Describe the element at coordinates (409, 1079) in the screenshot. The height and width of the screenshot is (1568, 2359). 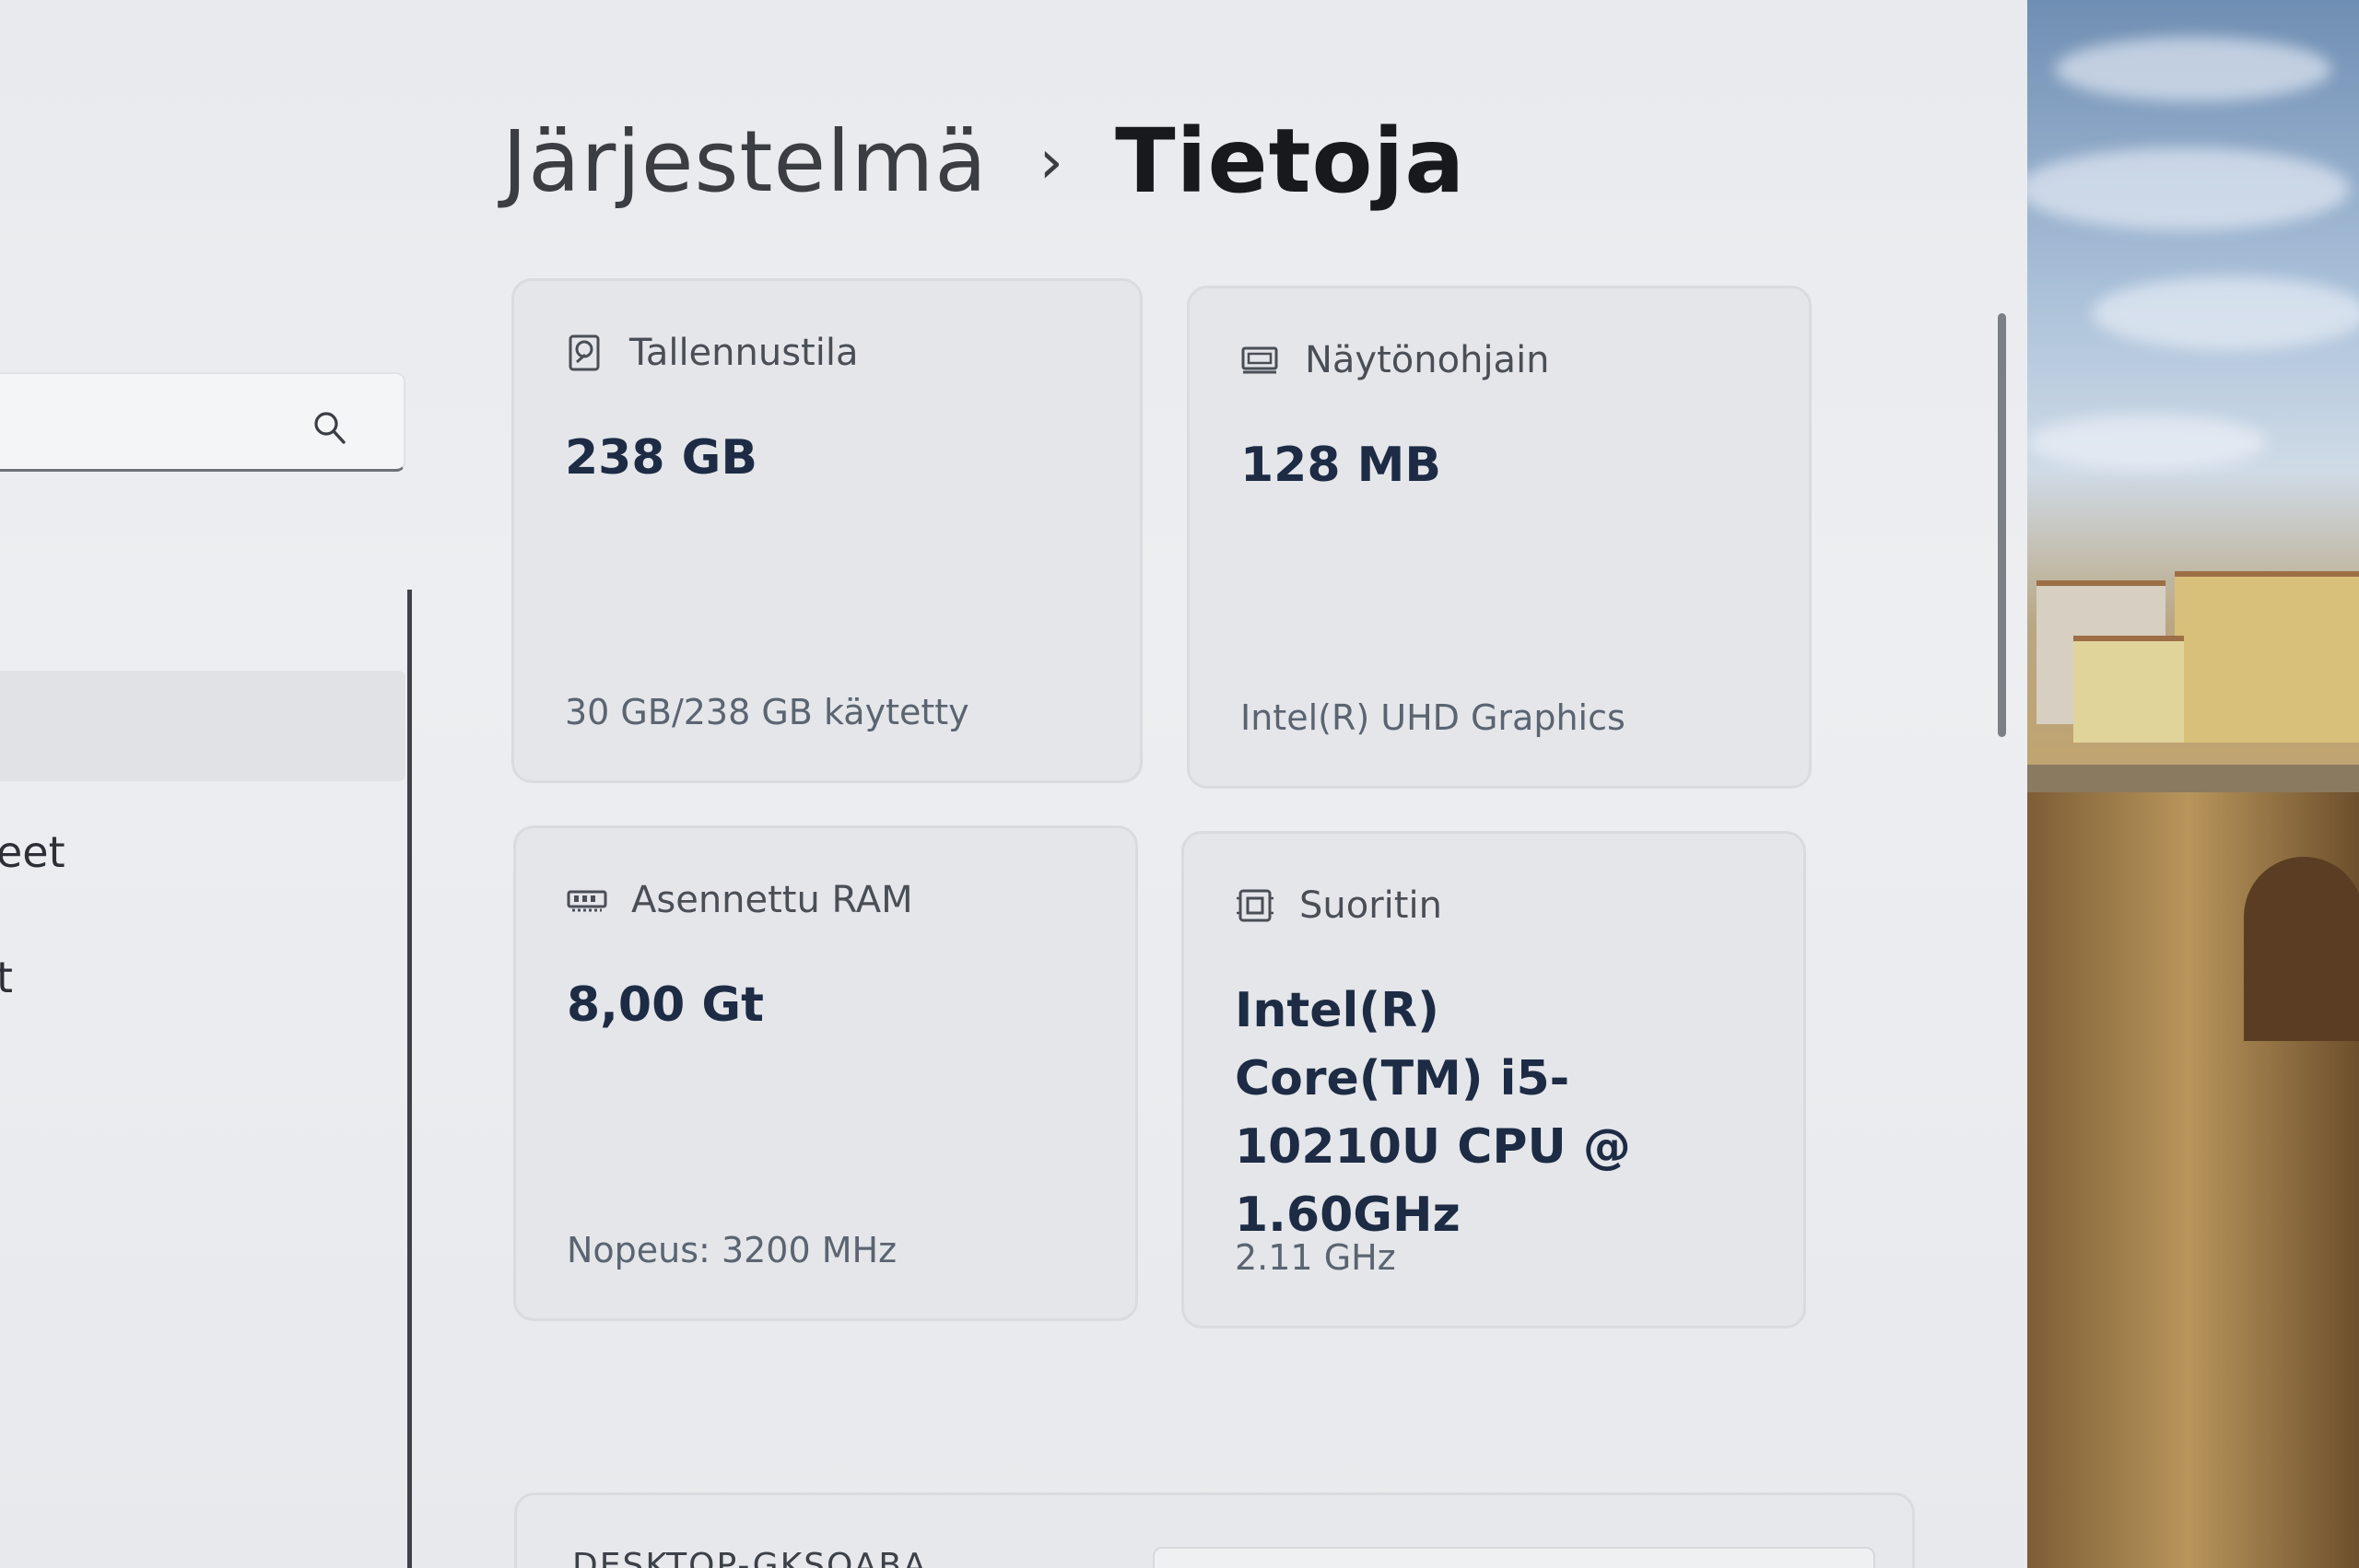
I see `nav-pane-divider` at that location.